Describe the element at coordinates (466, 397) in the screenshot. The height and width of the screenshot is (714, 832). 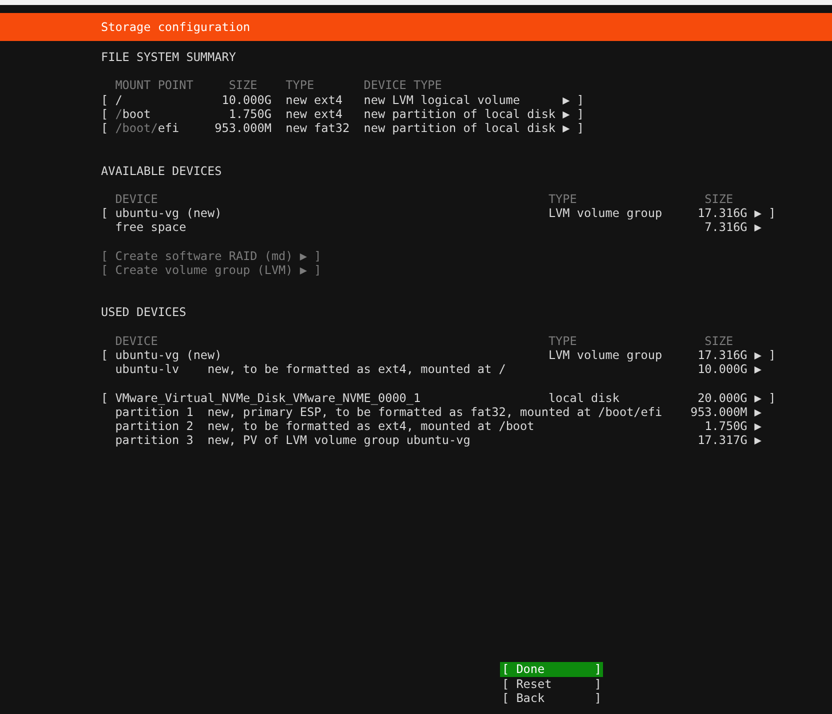
I see `device-row: [ VMware_Virtual_NVMe_Disk_VMware_NVME_0000_1 local disk 20.000G ▶ ]` at that location.